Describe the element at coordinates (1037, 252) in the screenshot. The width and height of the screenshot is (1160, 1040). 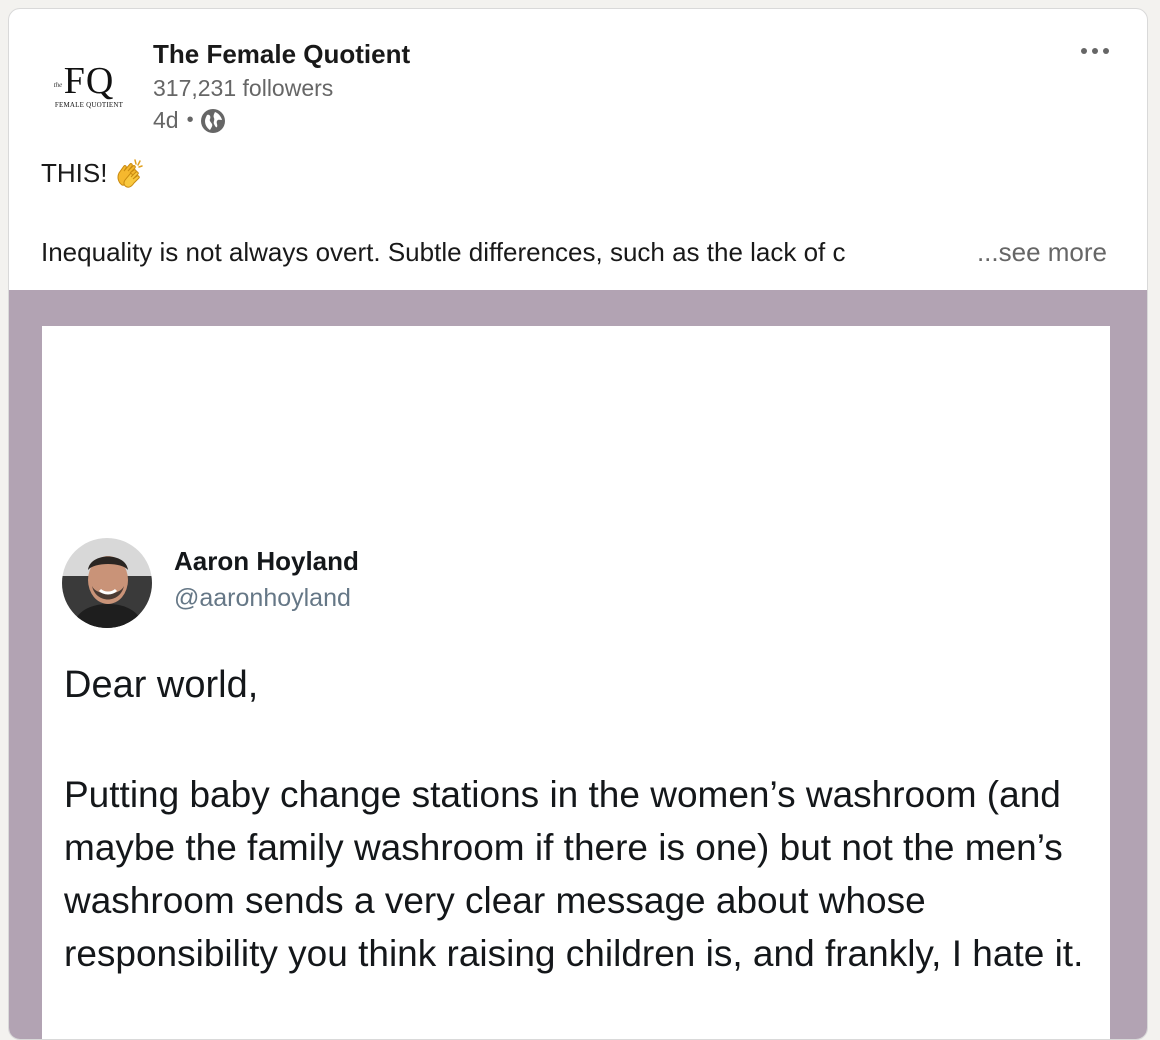
I see `see-more-link: ...see more` at that location.